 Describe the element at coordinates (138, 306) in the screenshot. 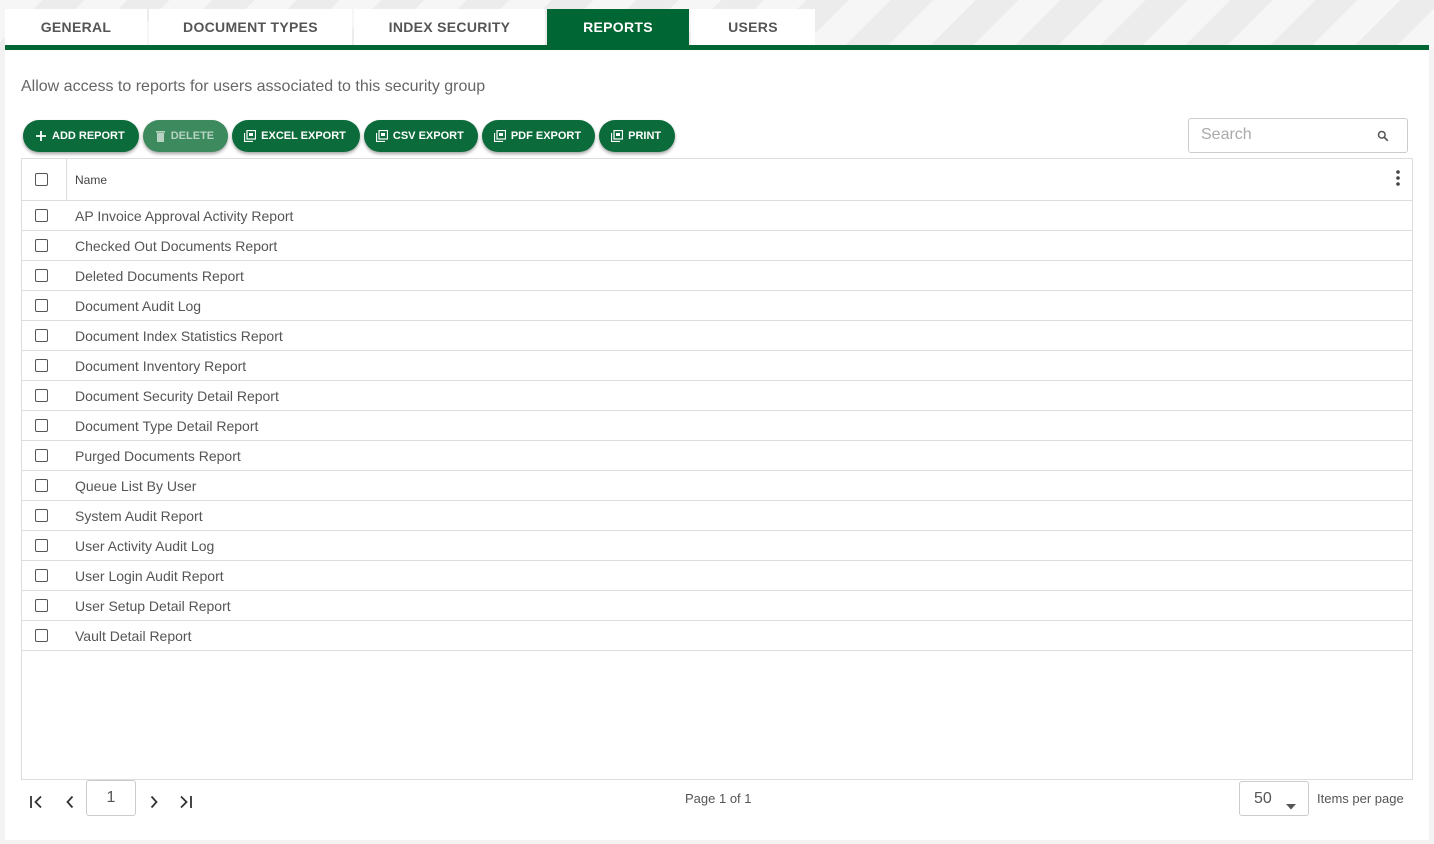

I see `report-name: Document Audit Log` at that location.